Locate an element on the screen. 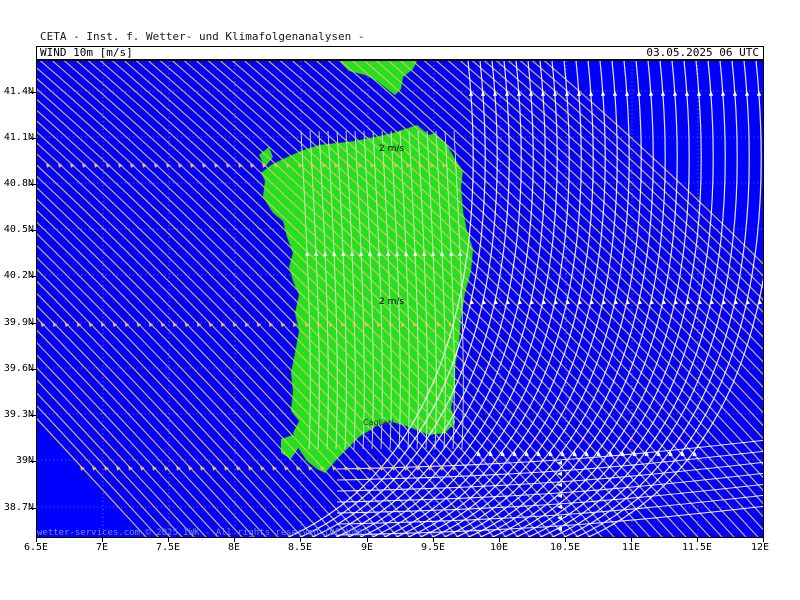 The height and width of the screenshot is (600, 800). lat-label-40.8: 40.8N is located at coordinates (18, 183).